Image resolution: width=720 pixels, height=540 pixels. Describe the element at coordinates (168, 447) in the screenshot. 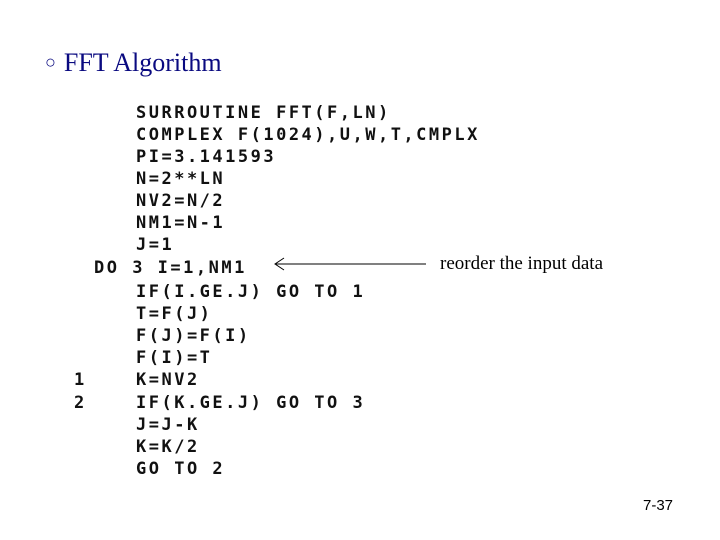

I see `code-line: K=K/2` at that location.